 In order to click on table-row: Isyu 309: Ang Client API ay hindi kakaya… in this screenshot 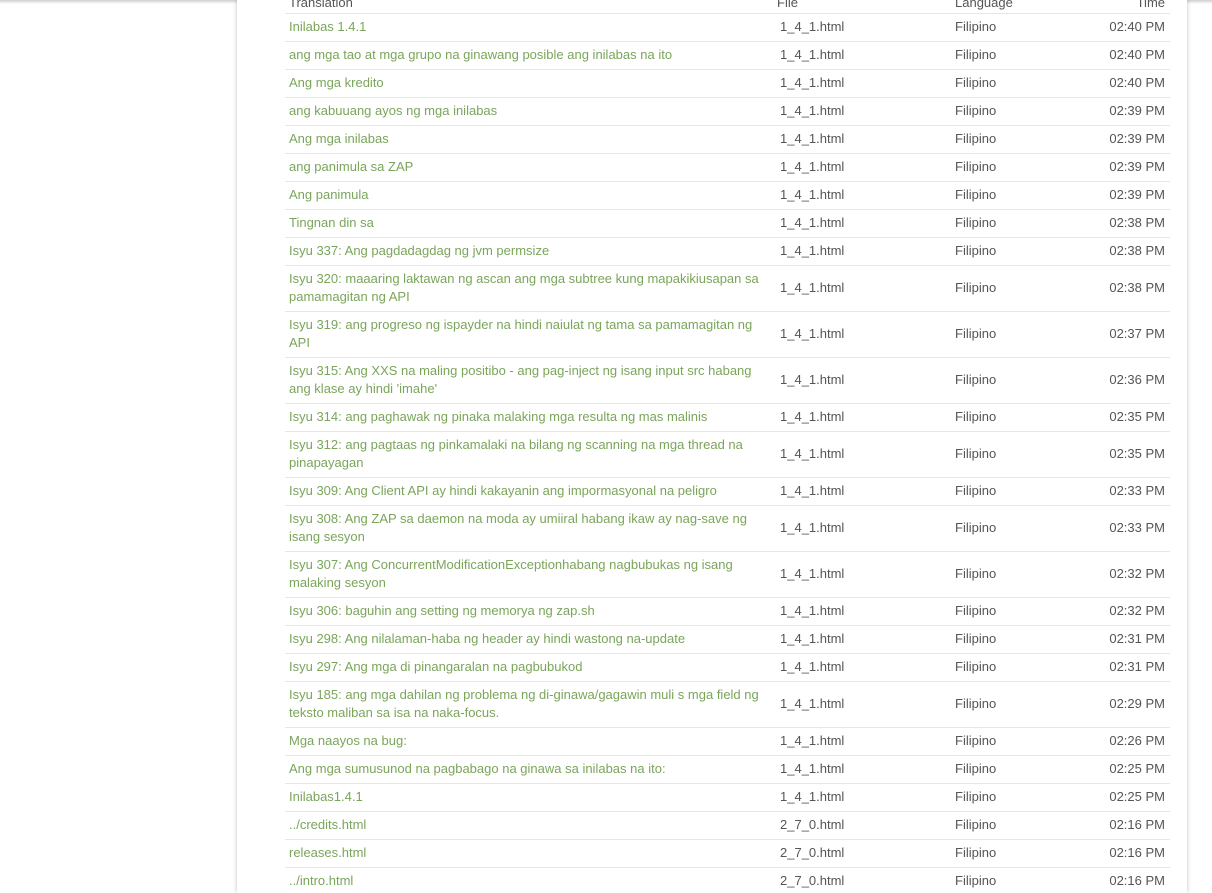, I will do `click(727, 491)`.